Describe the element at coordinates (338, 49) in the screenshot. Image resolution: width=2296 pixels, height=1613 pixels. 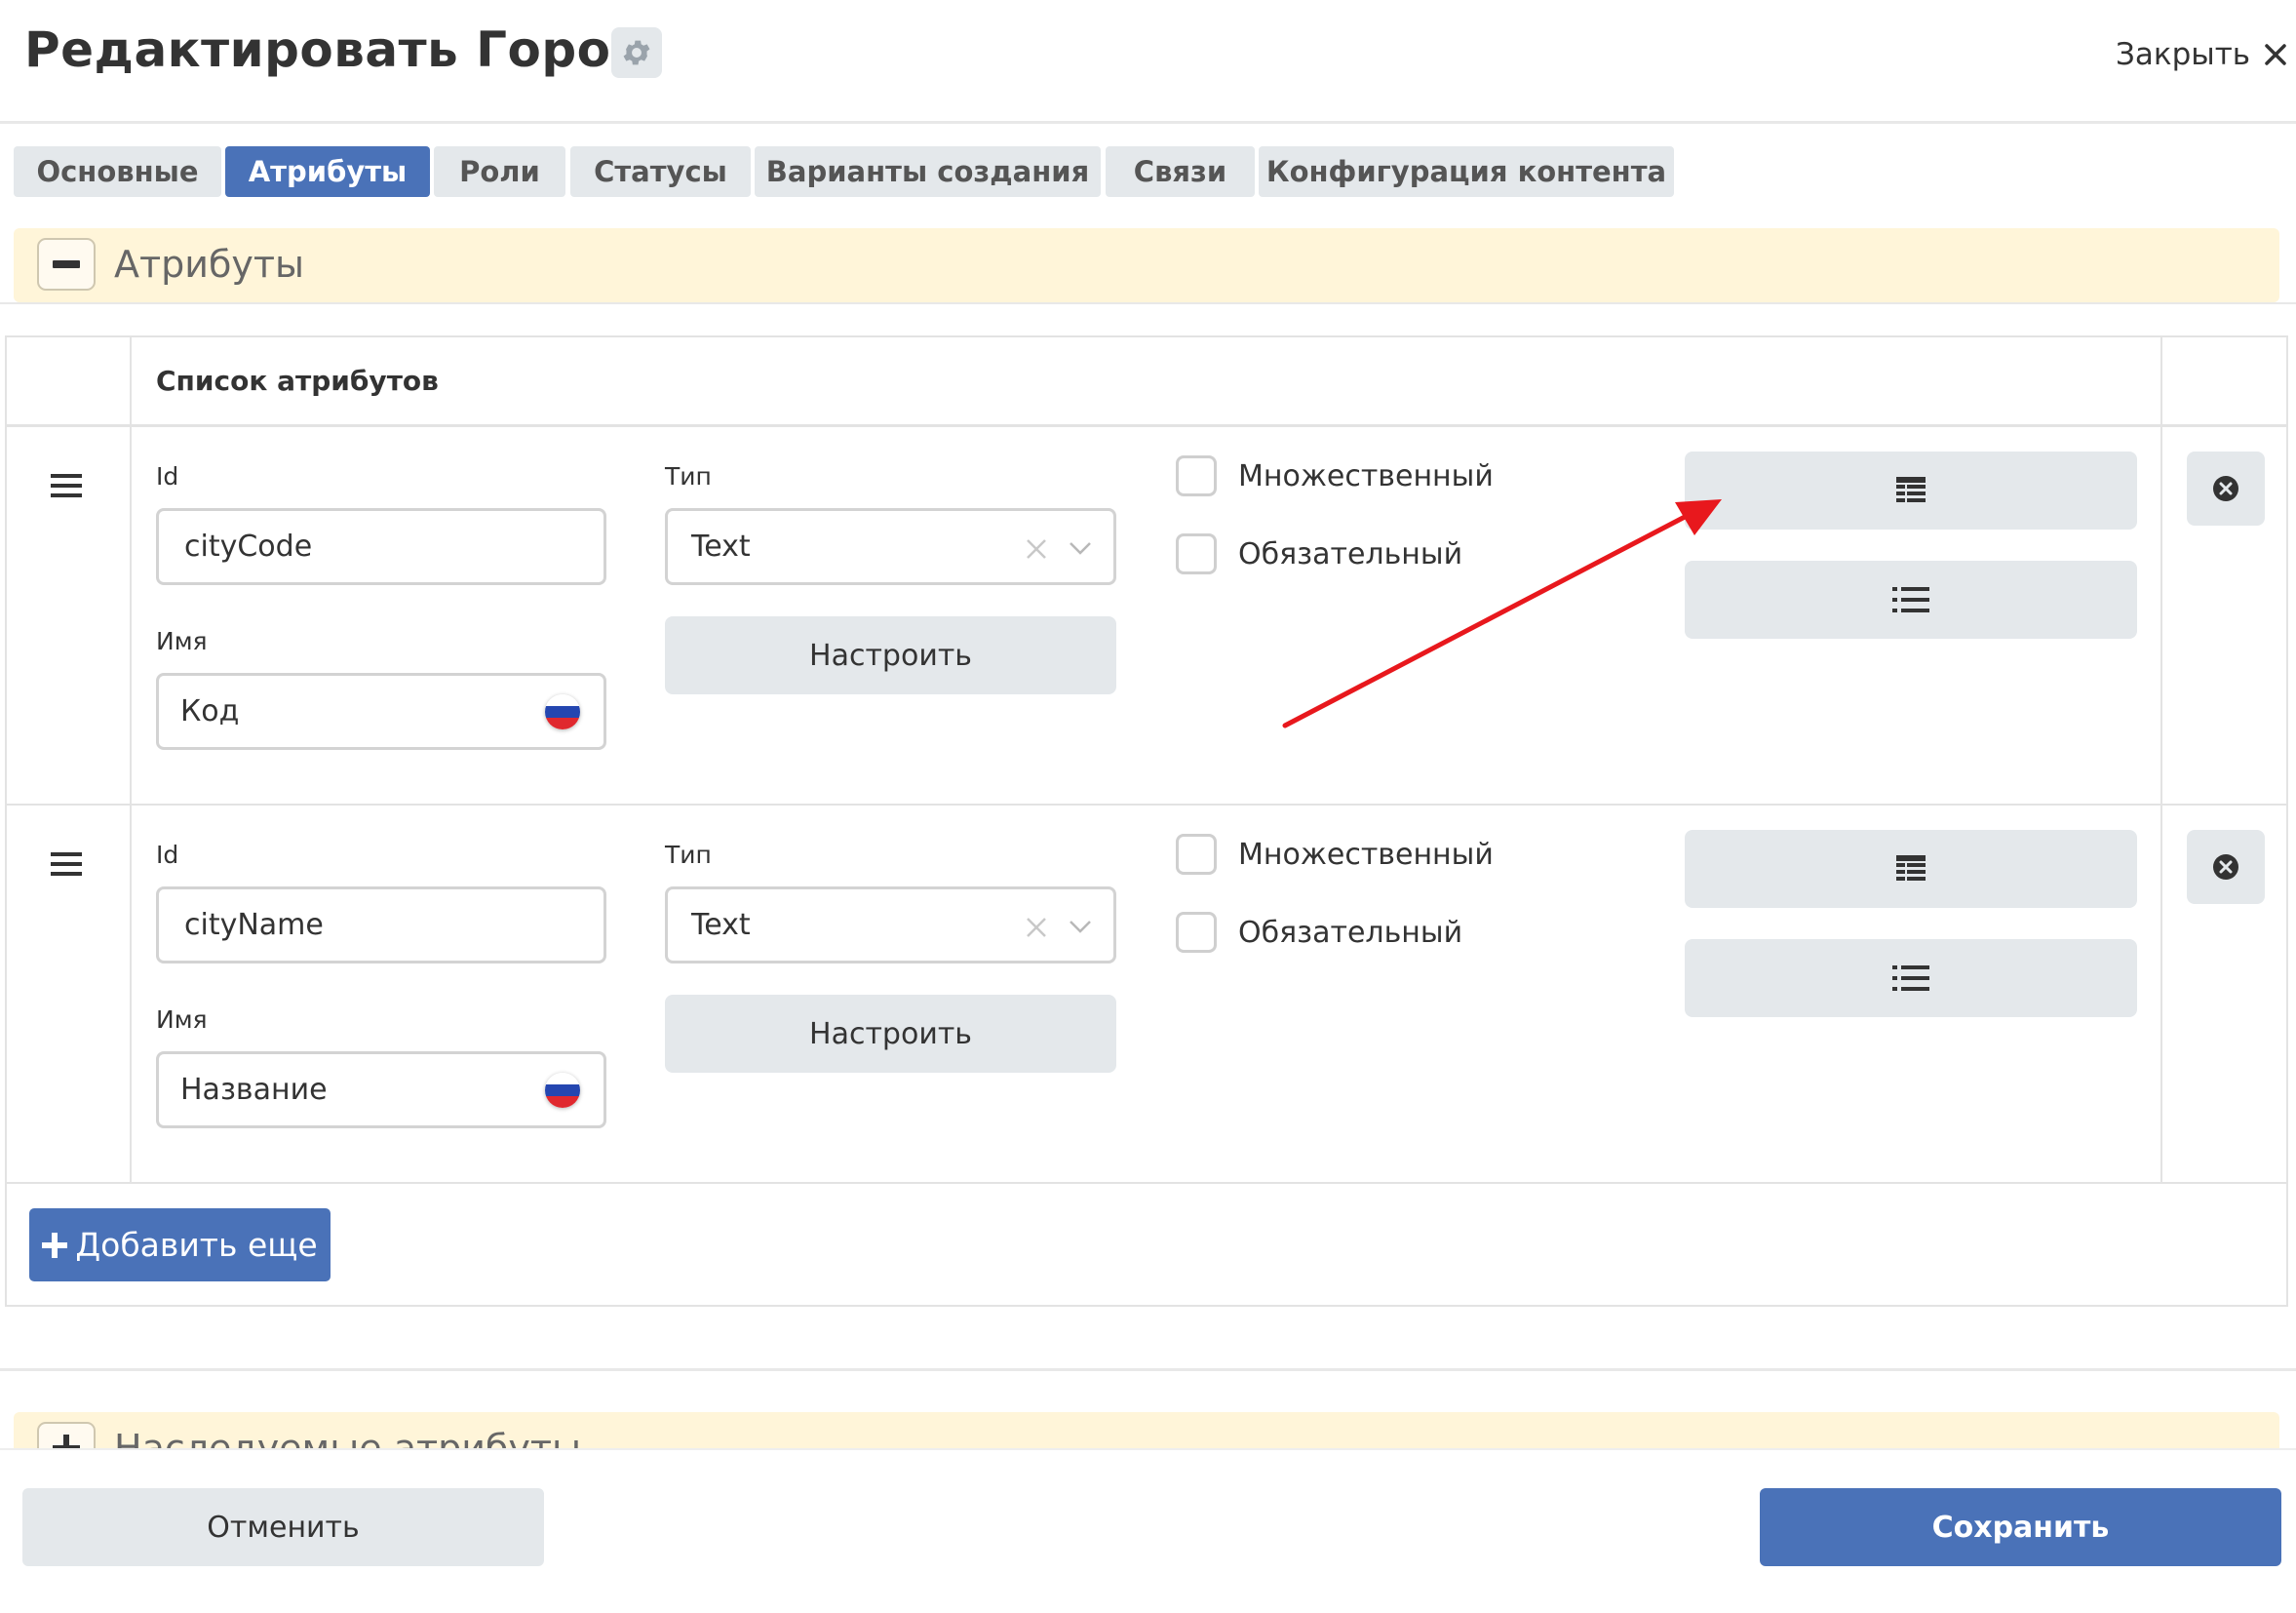
I see `page-title: Редактировать Город` at that location.